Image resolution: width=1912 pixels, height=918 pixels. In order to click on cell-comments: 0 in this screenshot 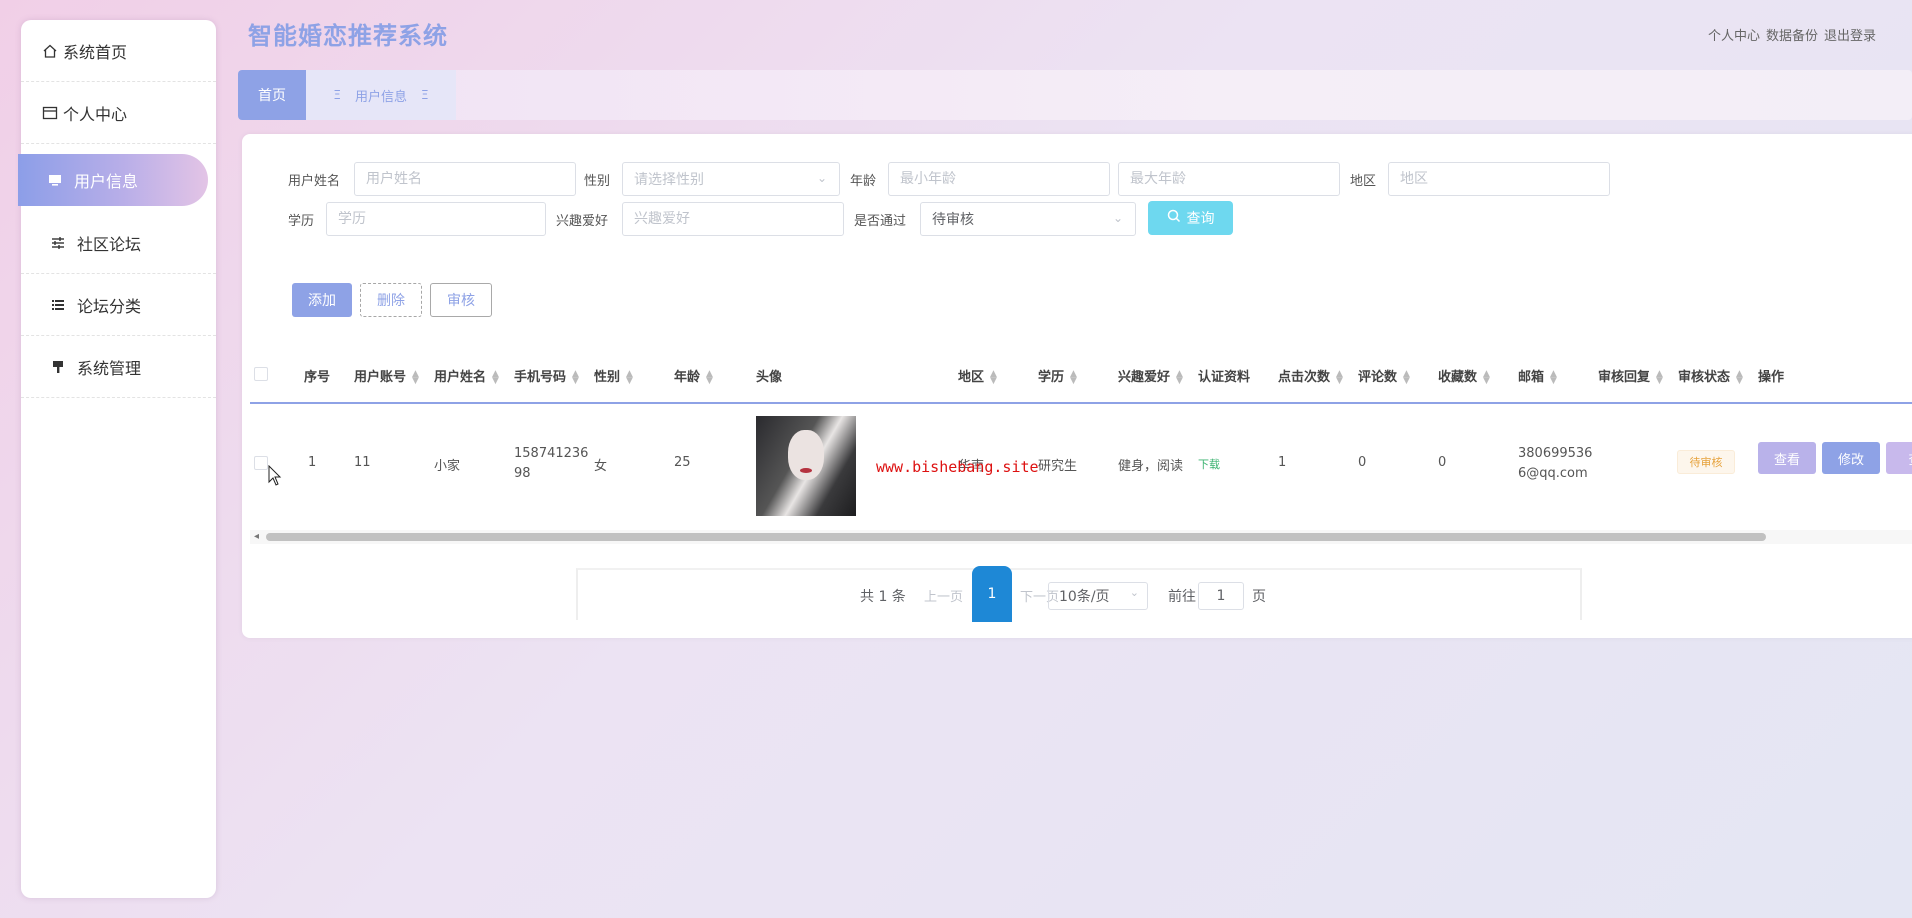, I will do `click(1362, 462)`.